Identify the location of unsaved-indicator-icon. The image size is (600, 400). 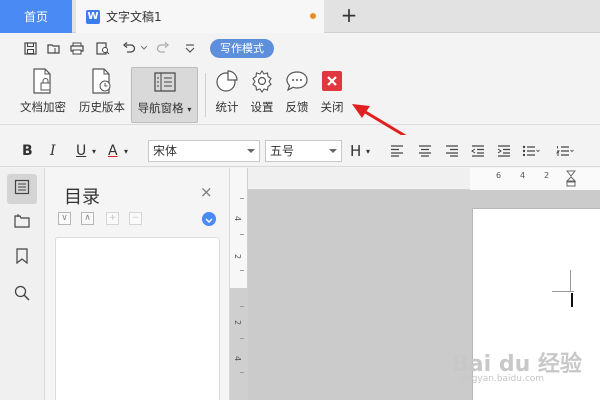
(313, 16).